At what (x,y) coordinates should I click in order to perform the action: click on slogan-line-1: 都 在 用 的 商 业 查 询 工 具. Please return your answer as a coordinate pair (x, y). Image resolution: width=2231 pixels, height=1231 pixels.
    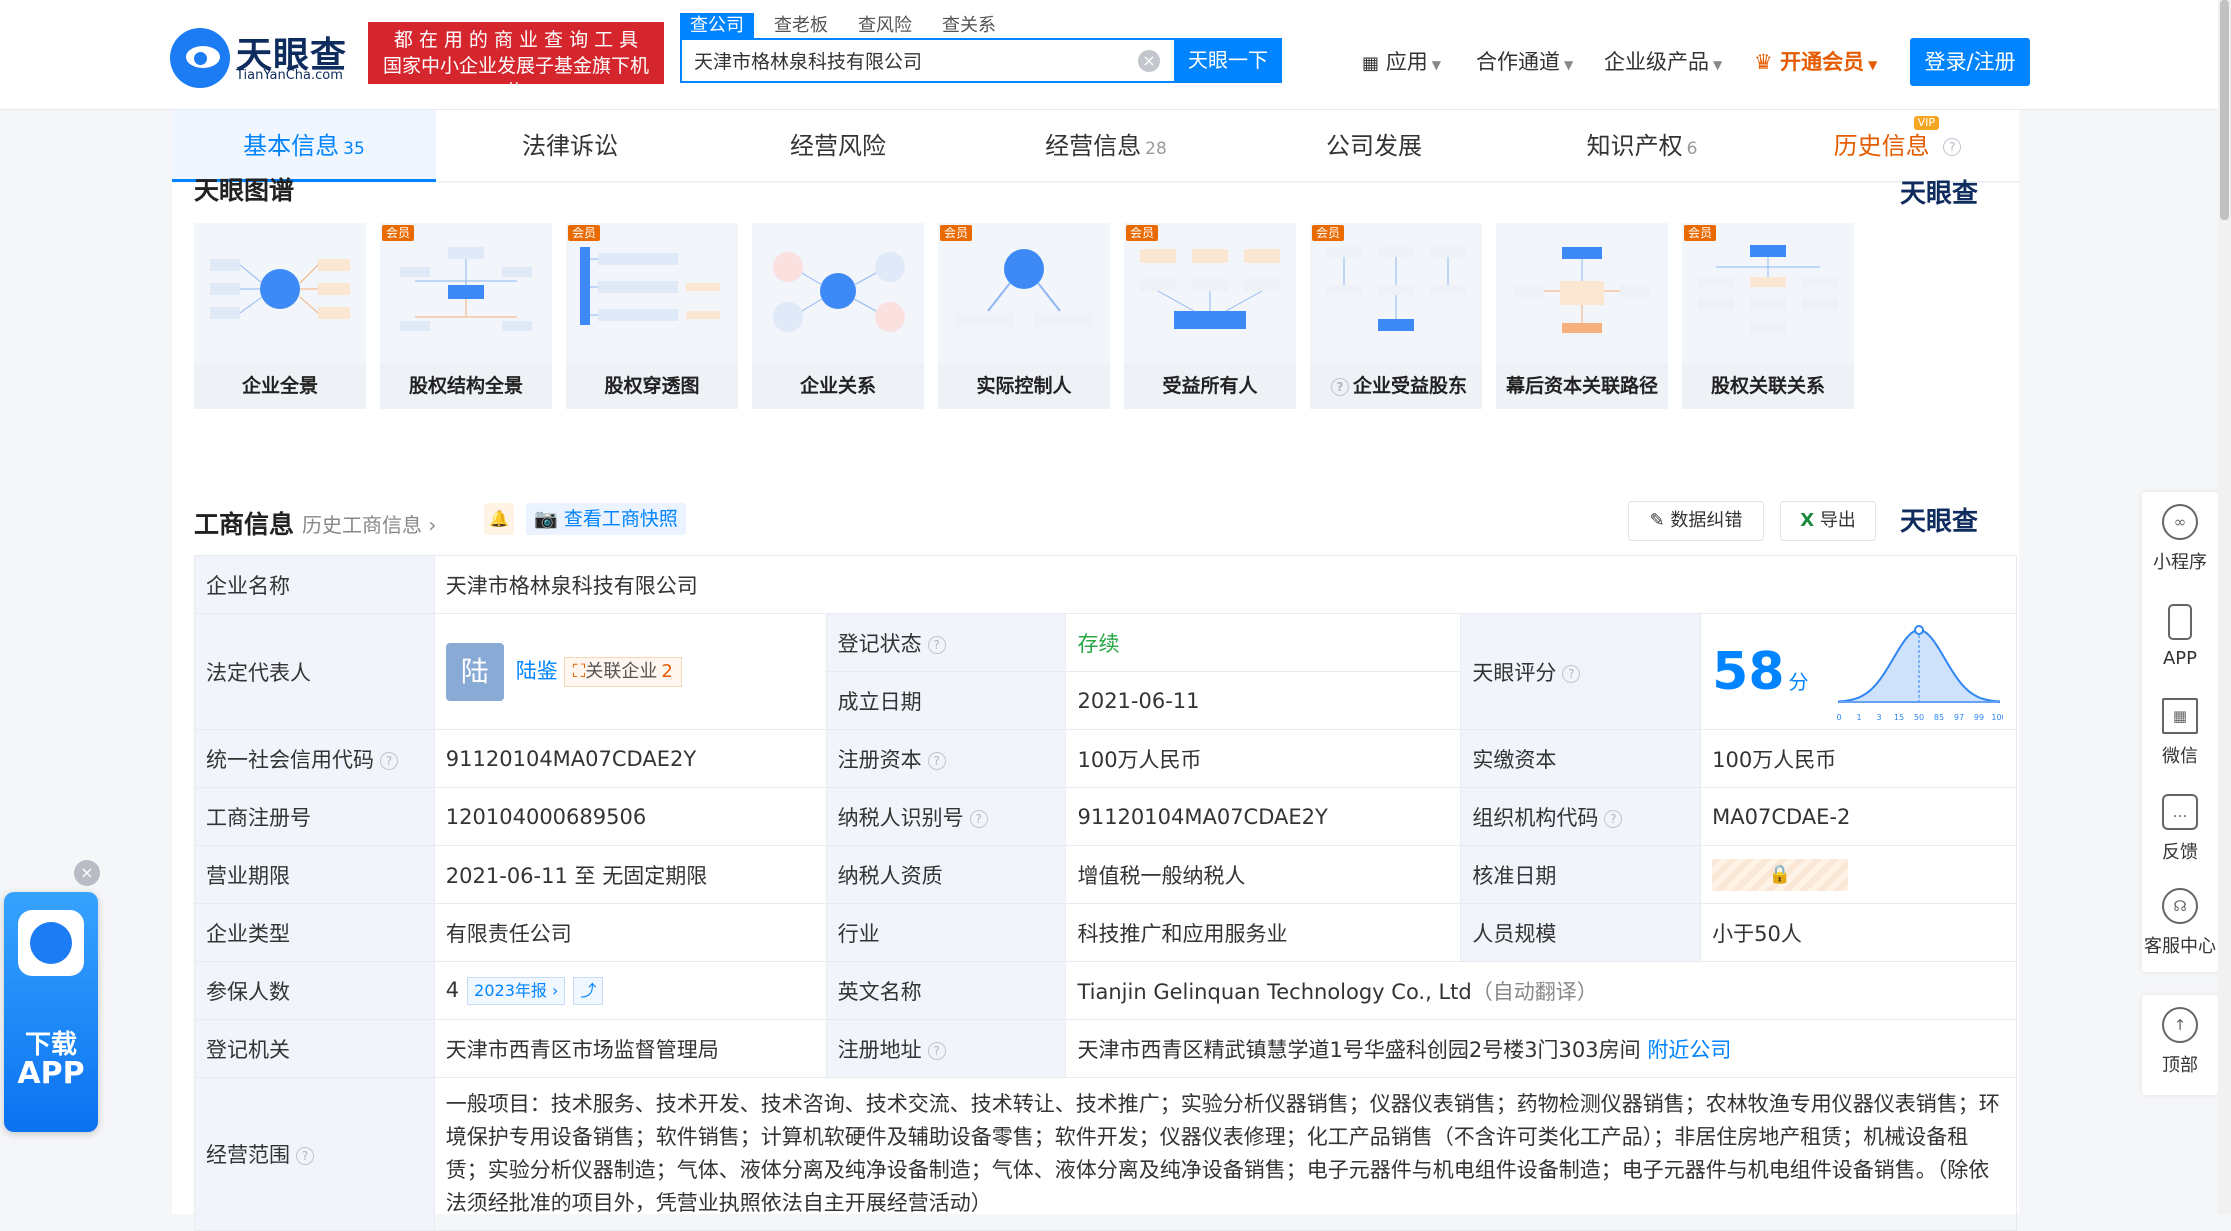
    Looking at the image, I should click on (516, 40).